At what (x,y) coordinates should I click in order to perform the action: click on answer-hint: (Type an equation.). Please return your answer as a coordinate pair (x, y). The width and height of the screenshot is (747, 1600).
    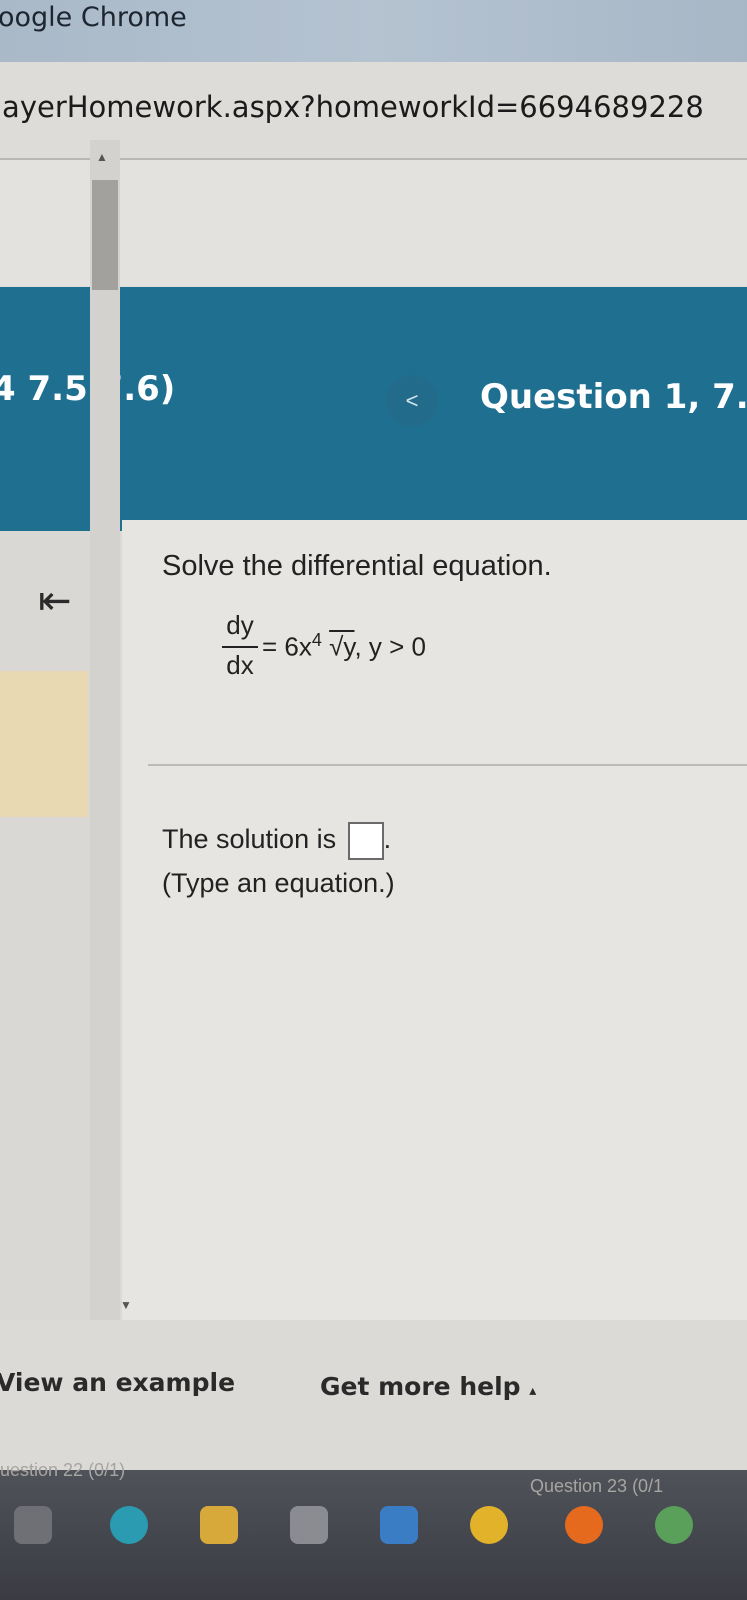
    Looking at the image, I should click on (278, 883).